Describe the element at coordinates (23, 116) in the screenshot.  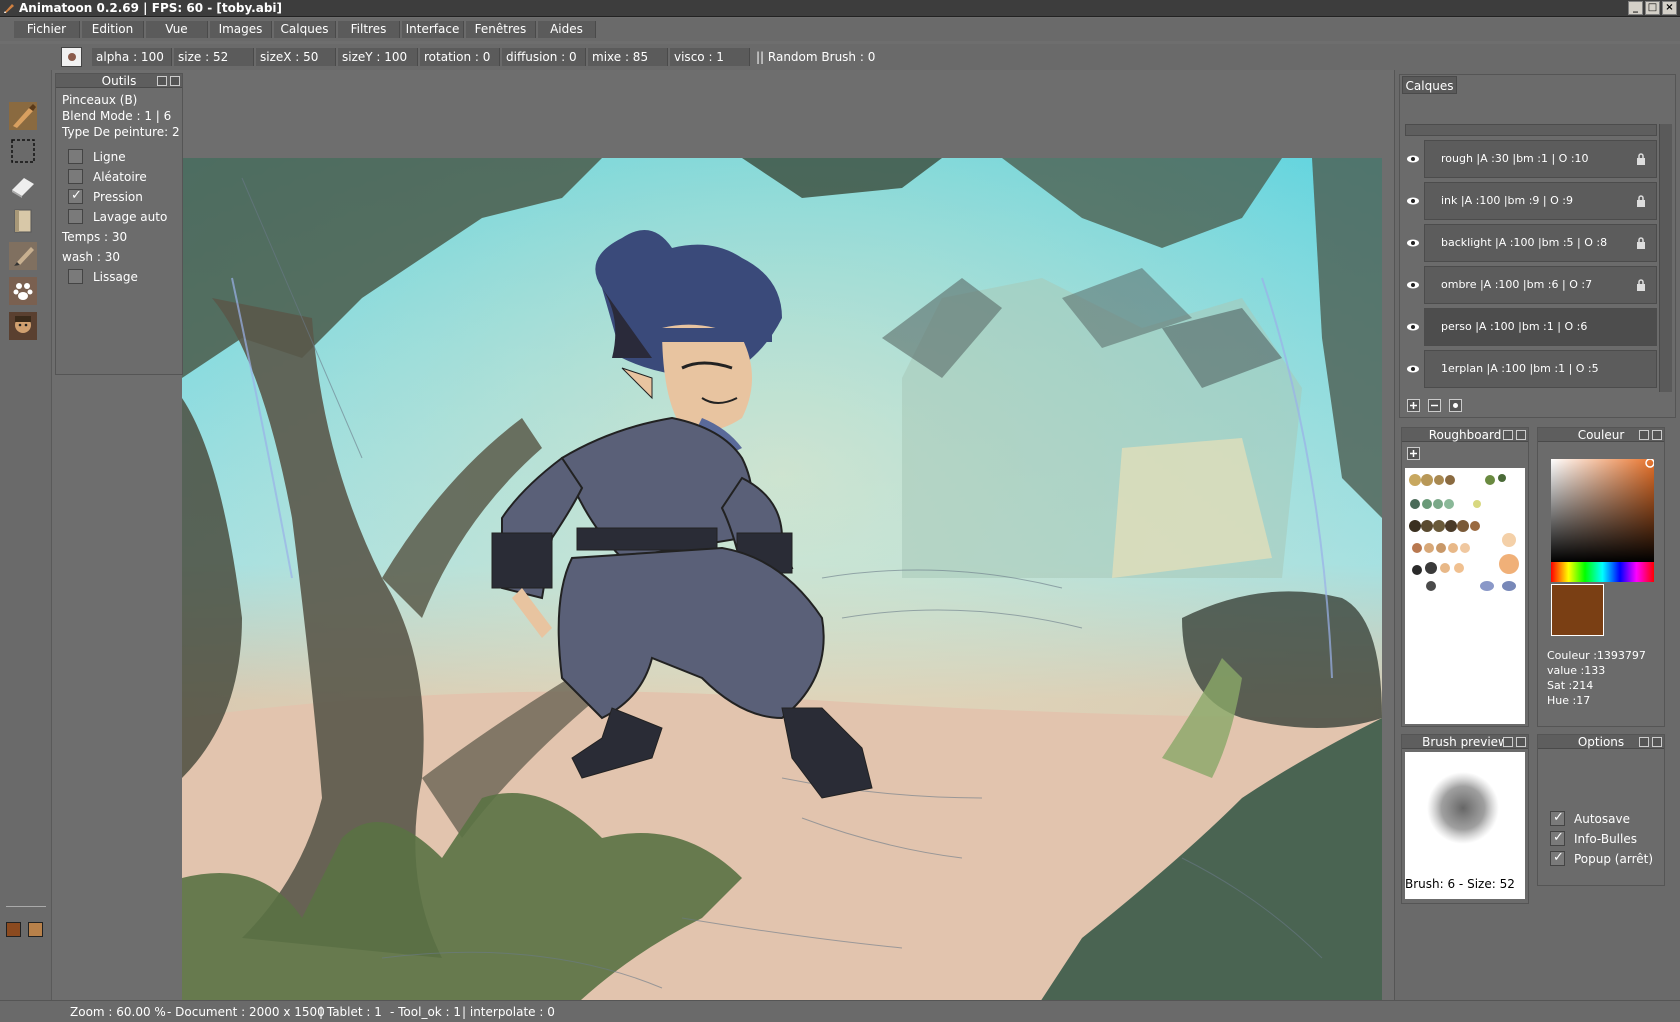
I see `brush-icon` at that location.